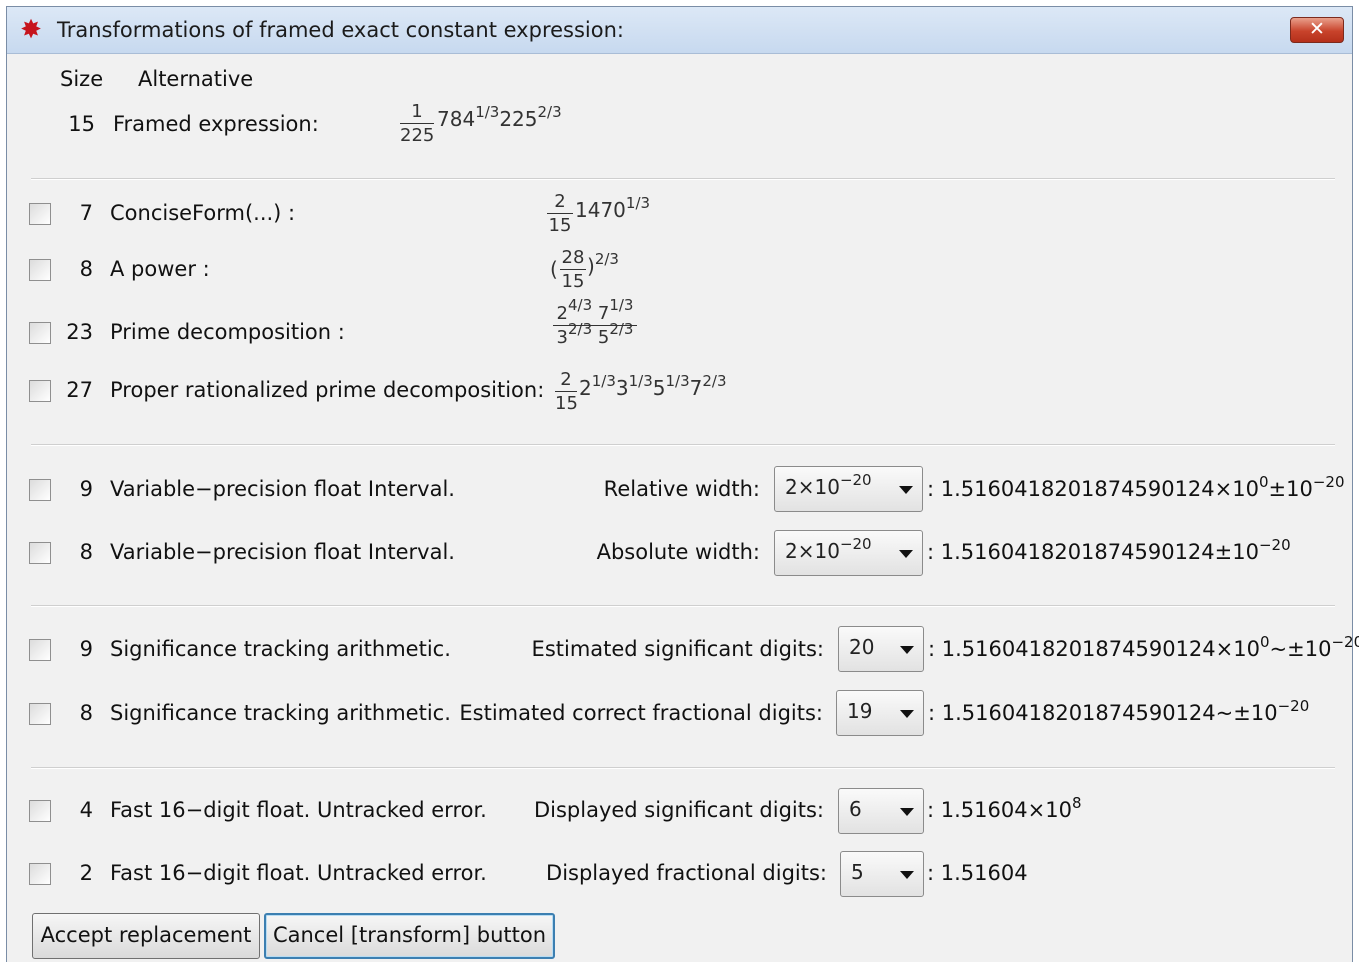  I want to click on prime-e2: 1/3, so click(621, 305).